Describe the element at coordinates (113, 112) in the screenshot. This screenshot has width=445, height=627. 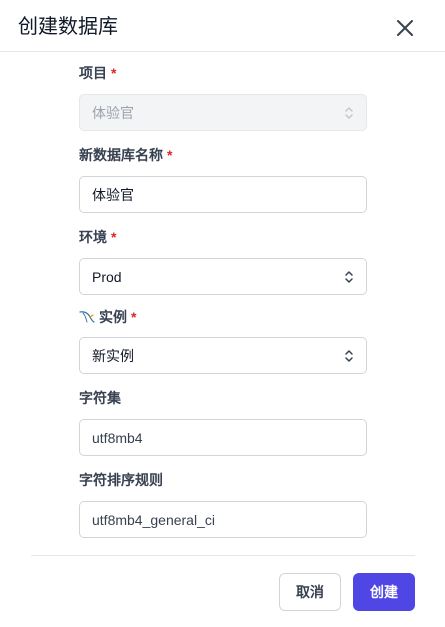
I see `project-select-value: 体验官` at that location.